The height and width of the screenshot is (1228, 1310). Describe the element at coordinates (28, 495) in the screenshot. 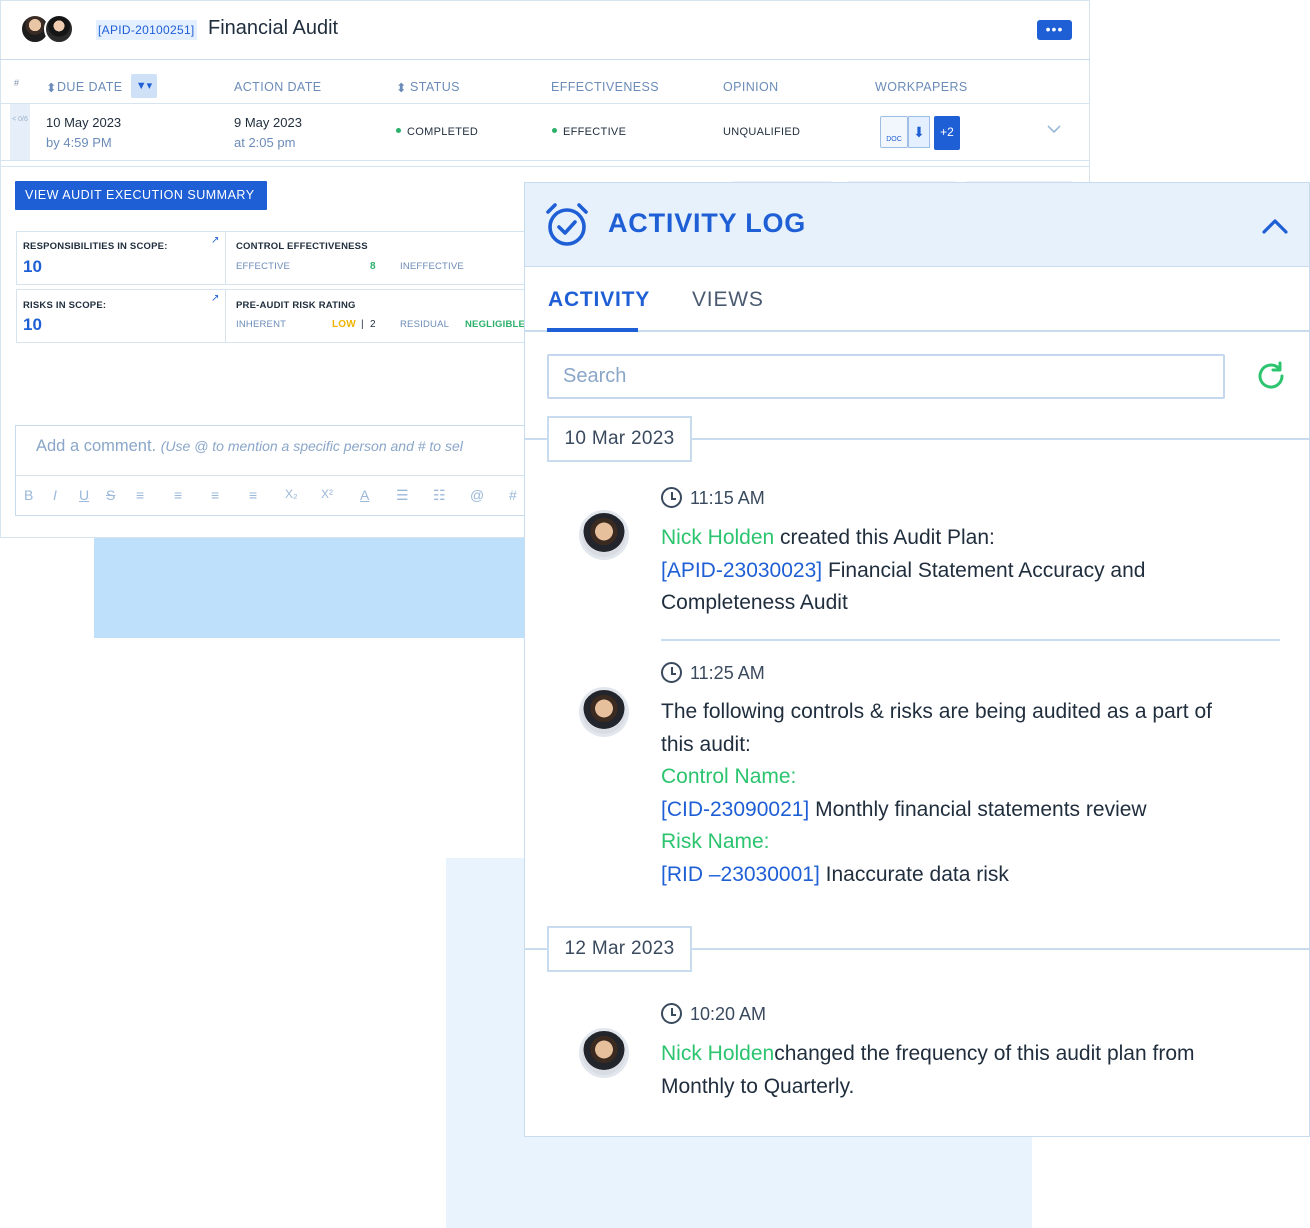

I see `bold-icon: B` at that location.